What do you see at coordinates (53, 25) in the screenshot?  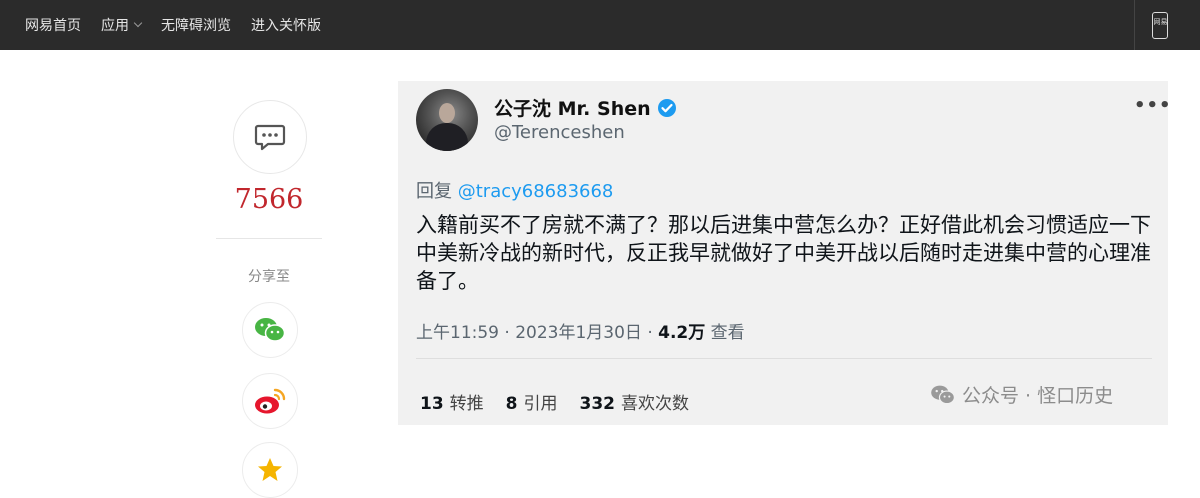 I see `nav-home-link: 网易首页` at bounding box center [53, 25].